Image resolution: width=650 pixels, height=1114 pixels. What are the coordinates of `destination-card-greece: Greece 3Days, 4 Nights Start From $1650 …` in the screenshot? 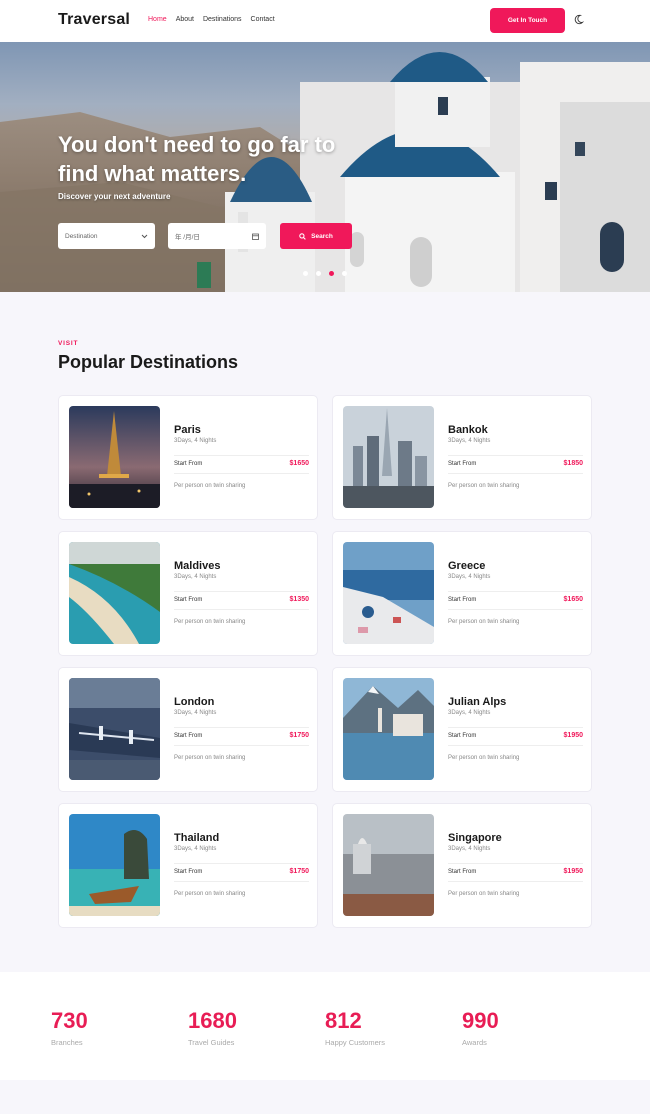 It's located at (462, 593).